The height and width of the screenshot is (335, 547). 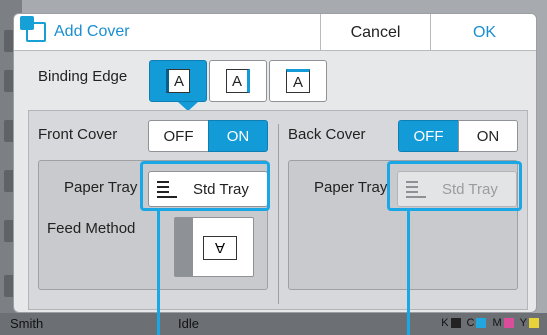 I want to click on back-paper-tray-label: Paper Tray, so click(x=351, y=187).